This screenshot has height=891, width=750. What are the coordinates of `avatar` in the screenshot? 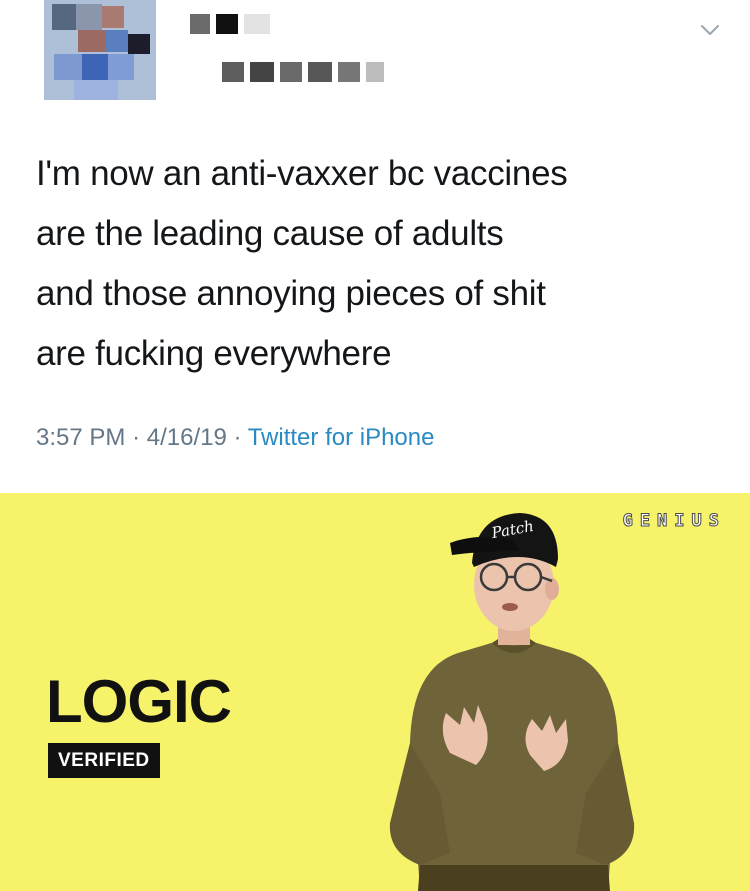 It's located at (100, 50).